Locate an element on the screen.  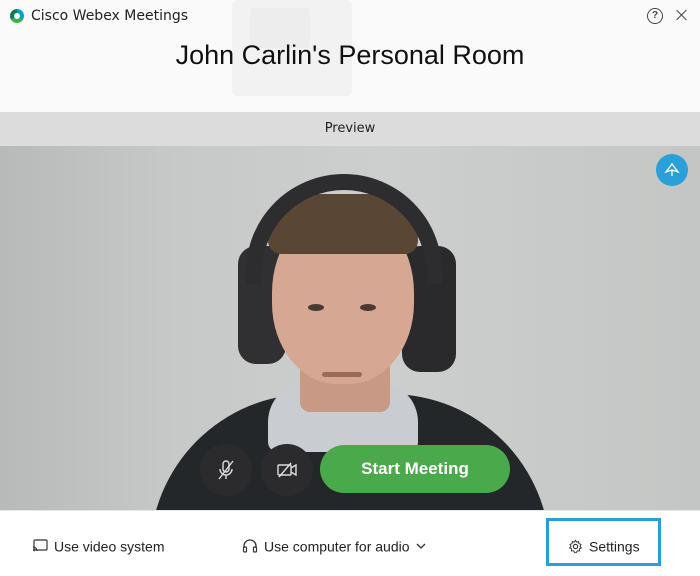
chevron-down-icon is located at coordinates (420, 546).